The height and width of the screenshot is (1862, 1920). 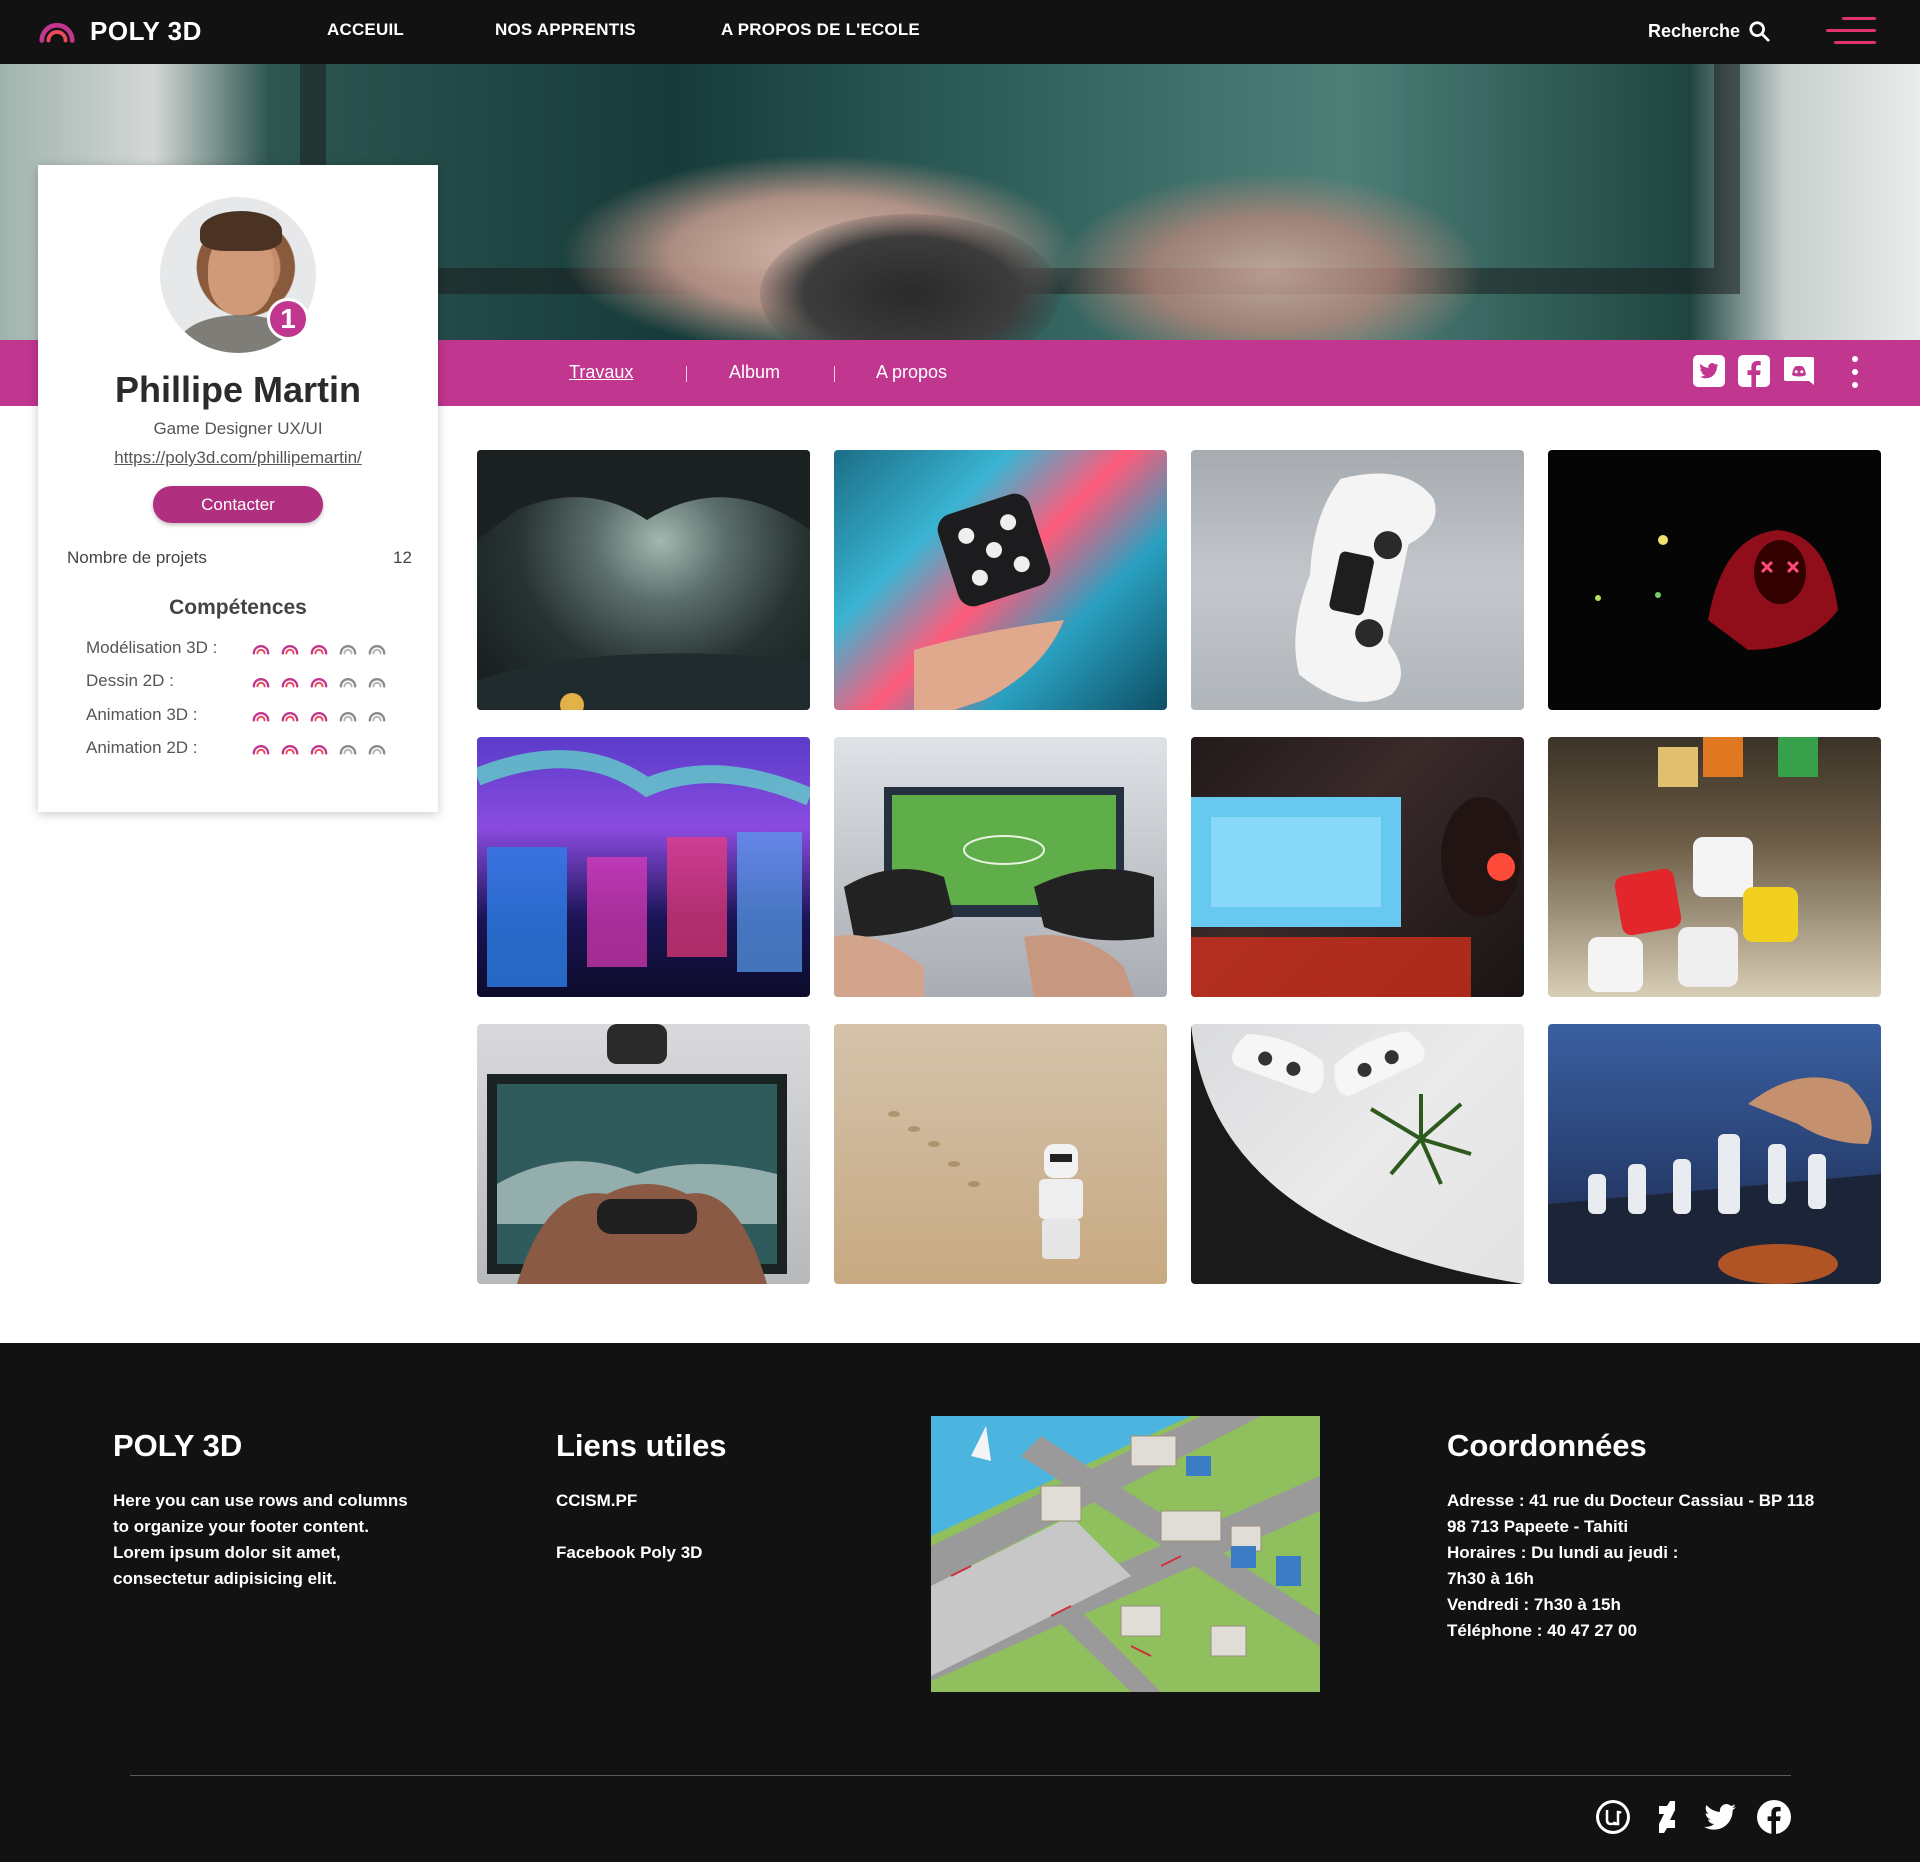 I want to click on footer-contact-line: 7h30 à 16h, so click(x=1490, y=1578).